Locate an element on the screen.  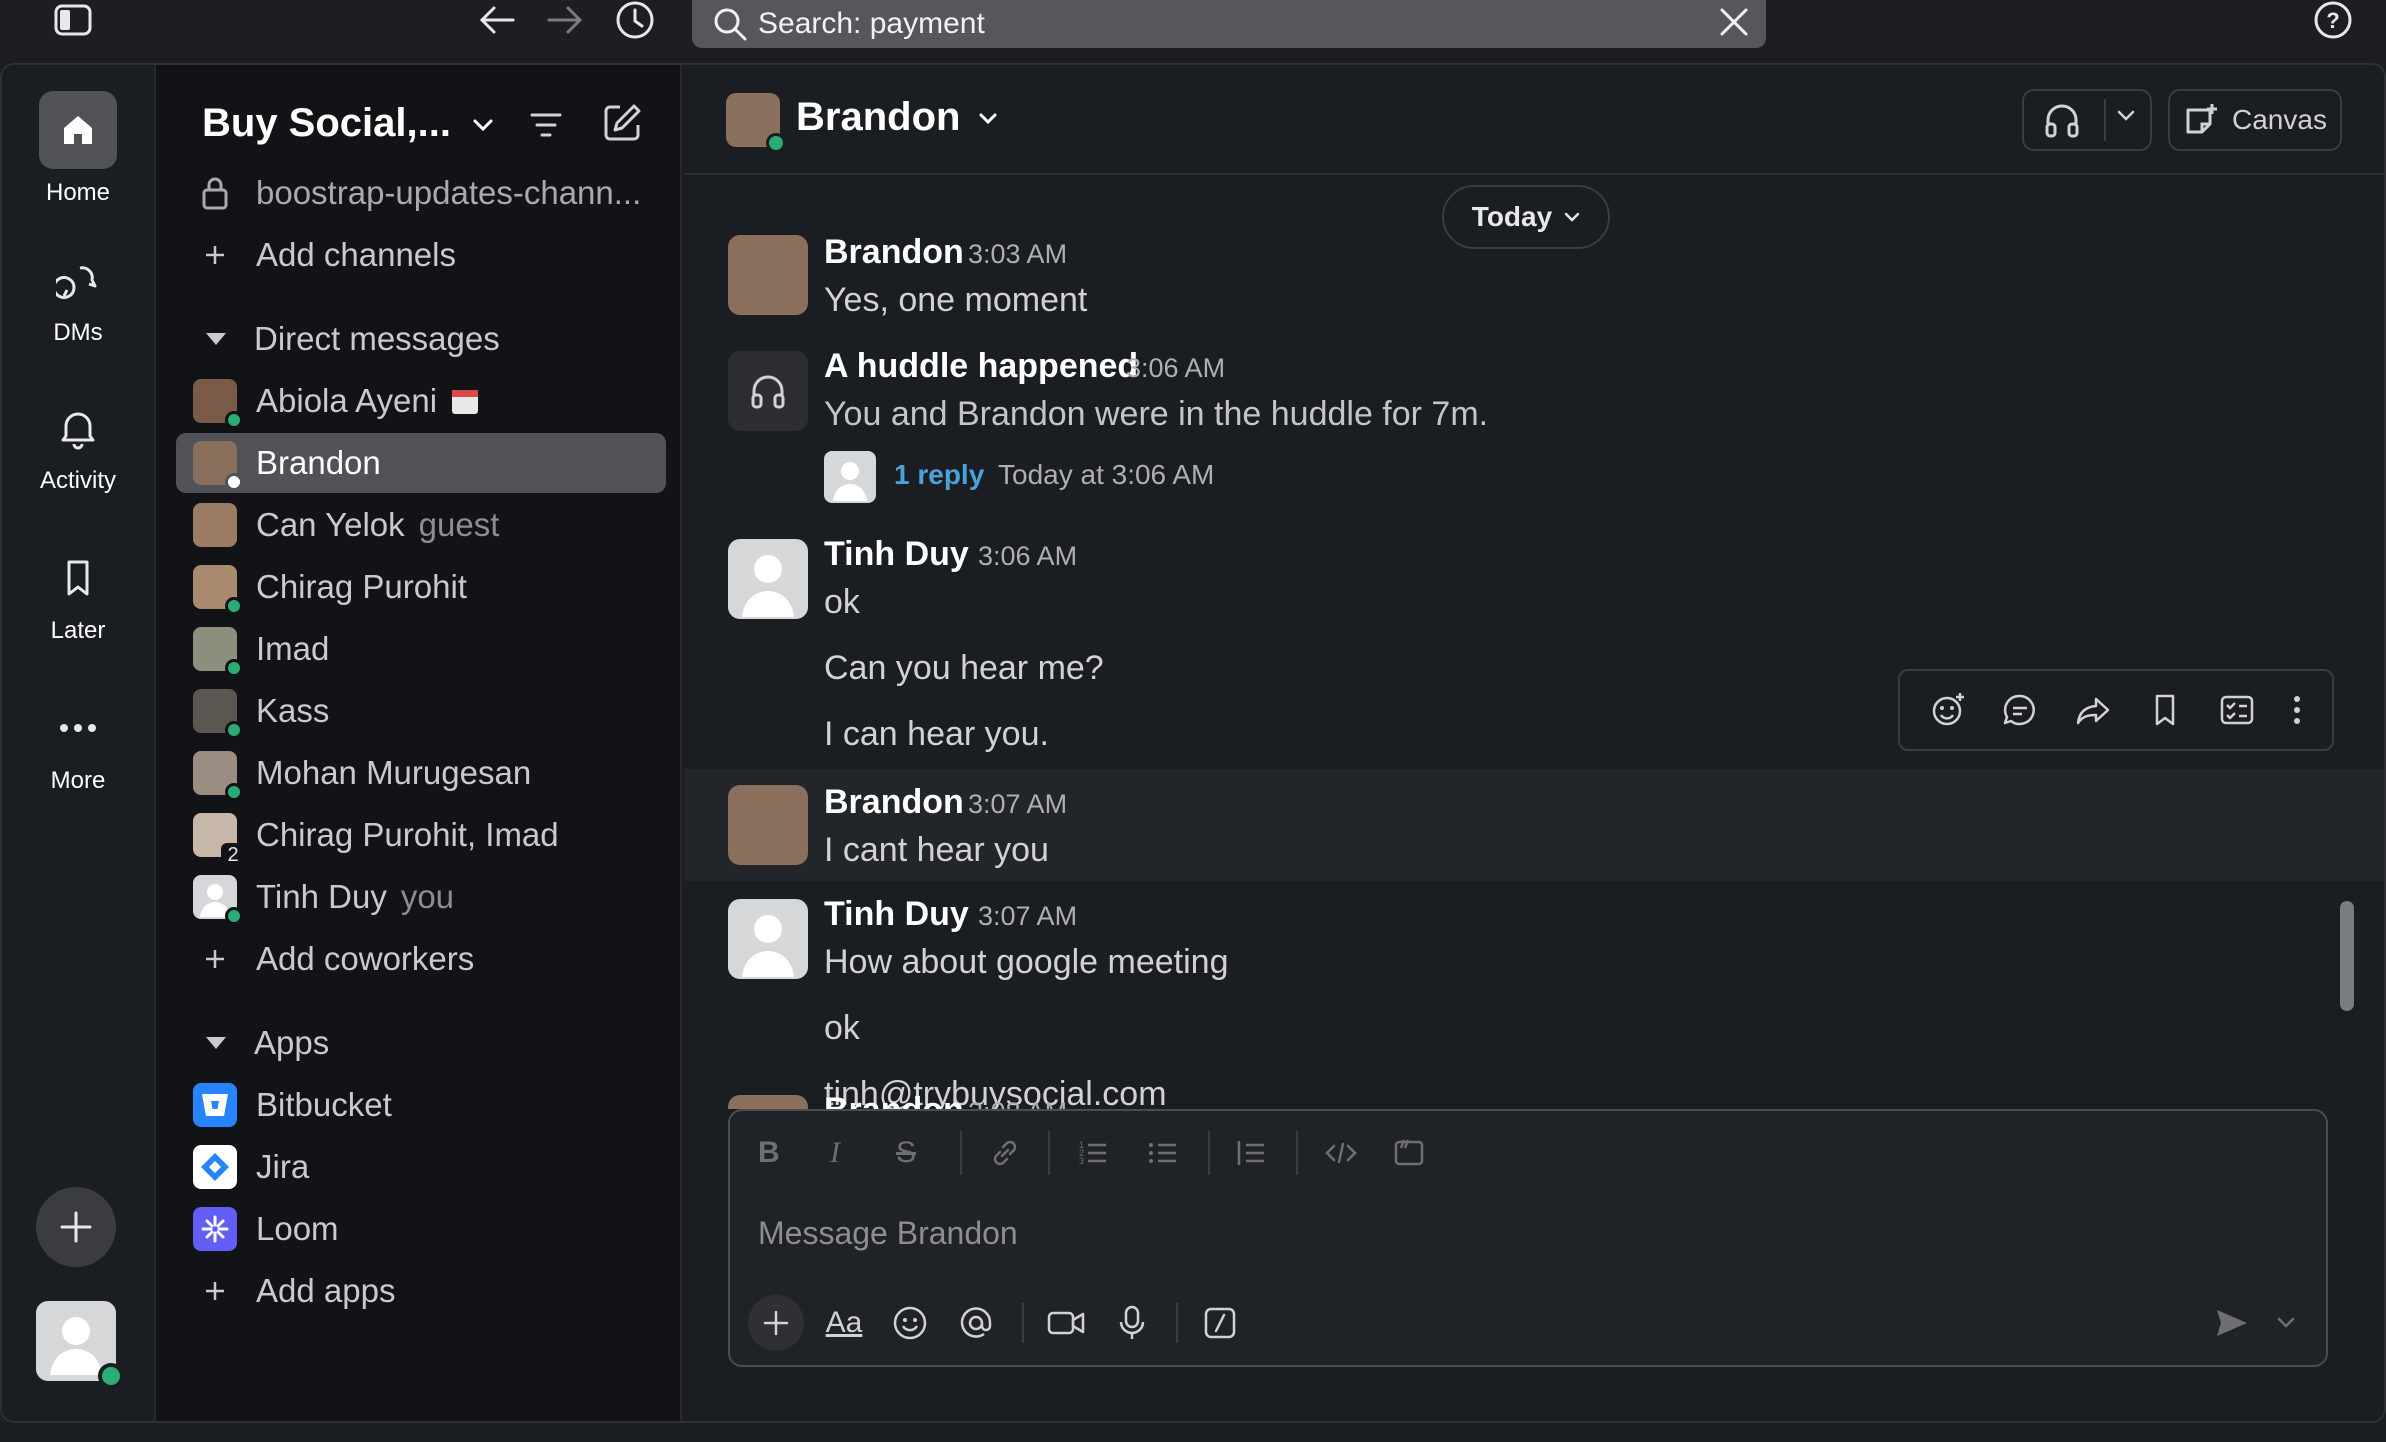
numbered-list-icon: 123 is located at coordinates (1093, 1153).